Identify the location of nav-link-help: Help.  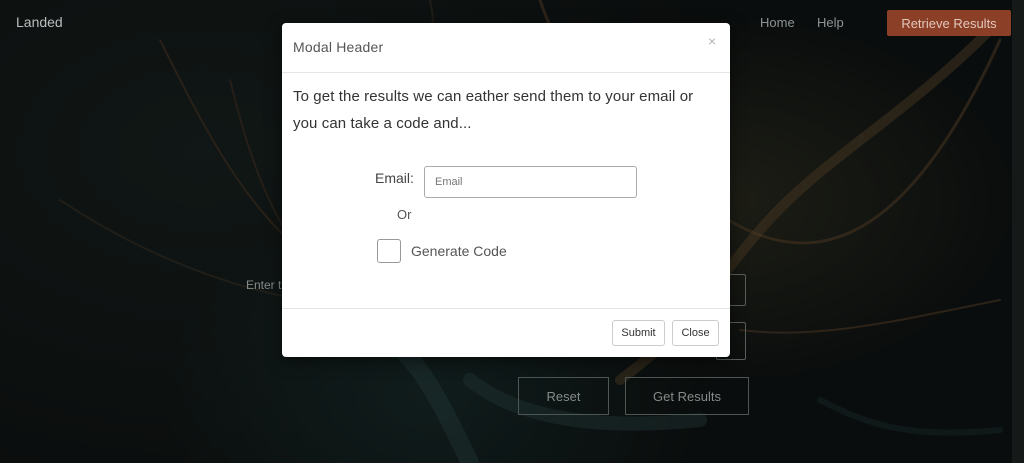
(830, 22).